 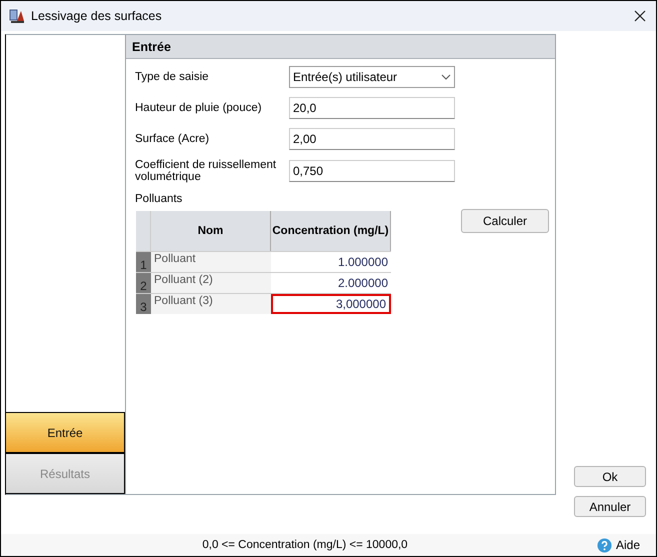 I want to click on calculate-button: Calculer, so click(x=505, y=221).